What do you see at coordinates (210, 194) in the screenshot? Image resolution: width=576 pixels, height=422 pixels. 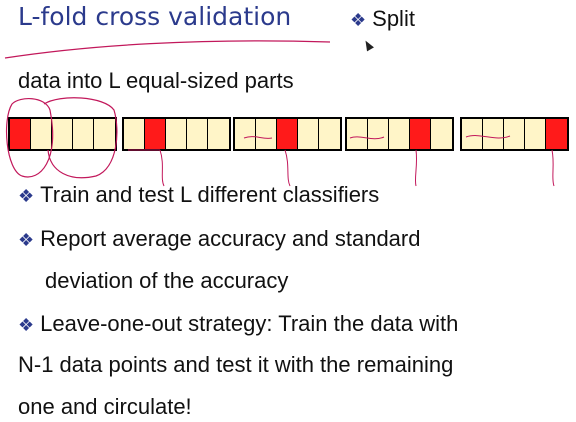 I see `bullet-1-text: Train and test L different classifiers` at bounding box center [210, 194].